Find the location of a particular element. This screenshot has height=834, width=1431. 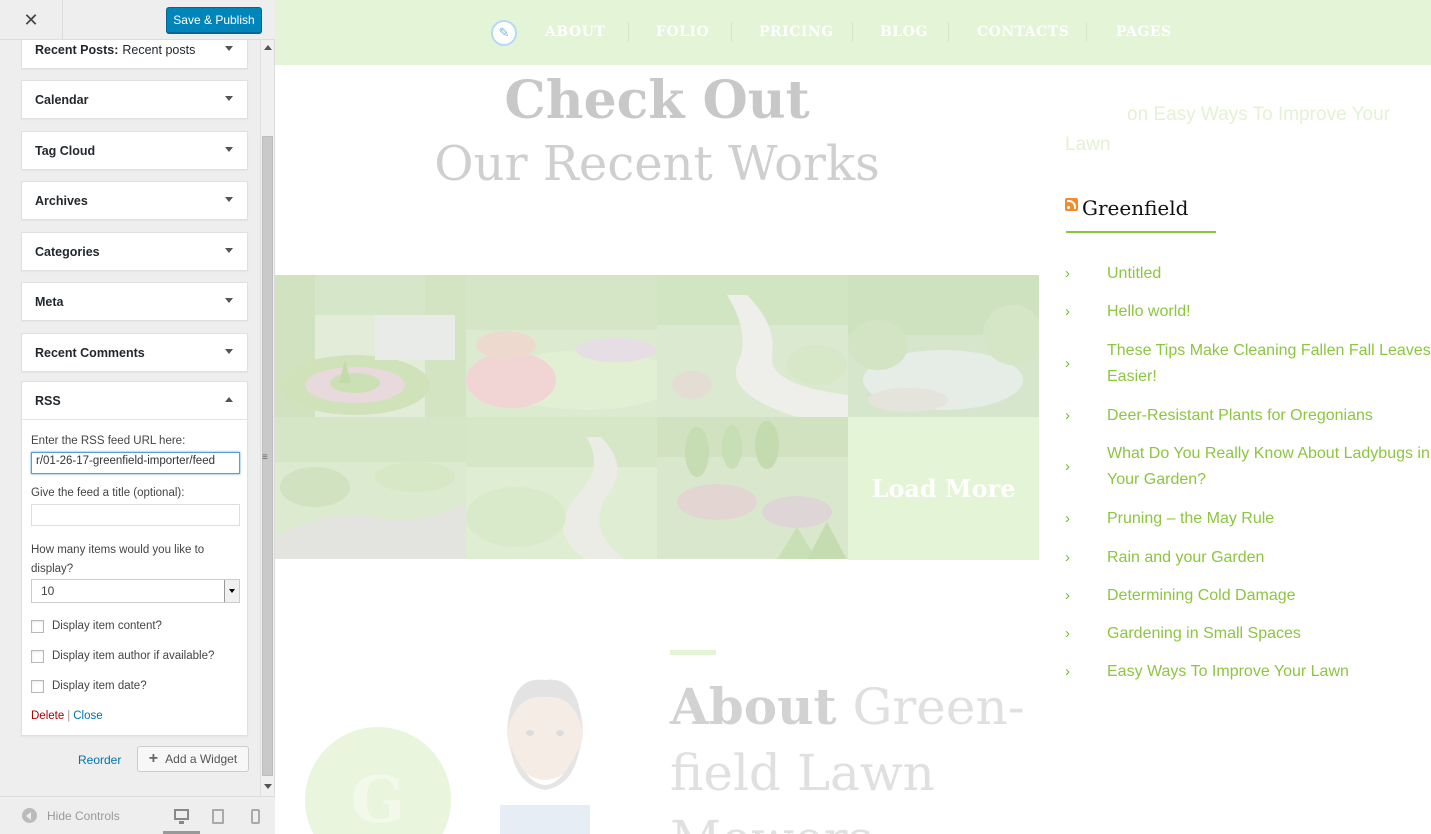

show-date-checkbox is located at coordinates (37, 686).